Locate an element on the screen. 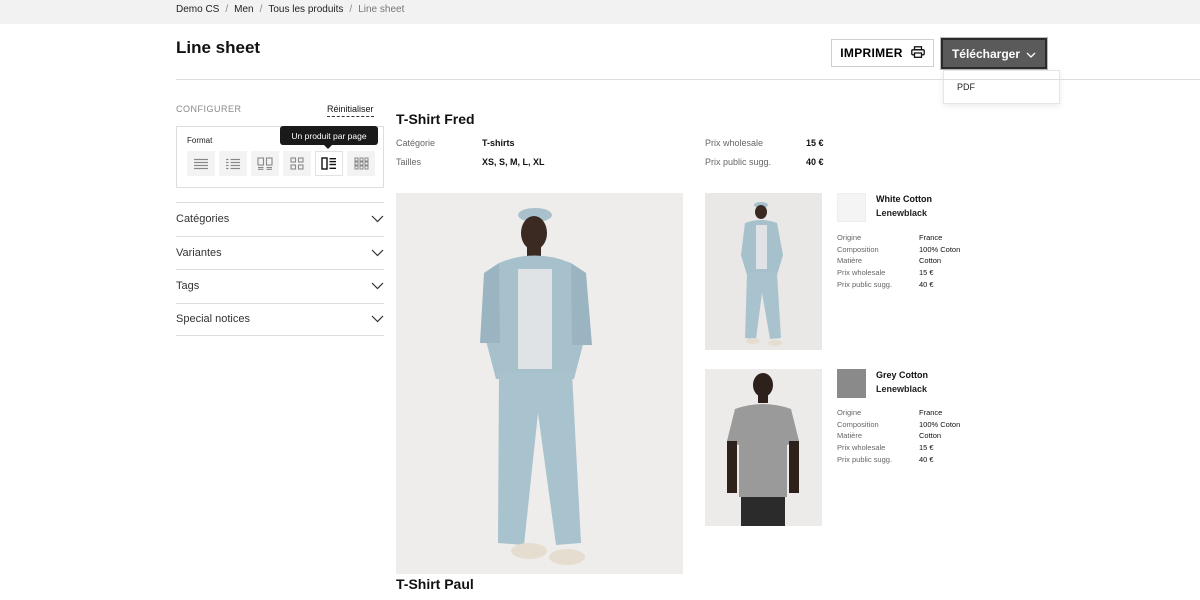 The height and width of the screenshot is (600, 1200). grid-four-icon is located at coordinates (297, 163).